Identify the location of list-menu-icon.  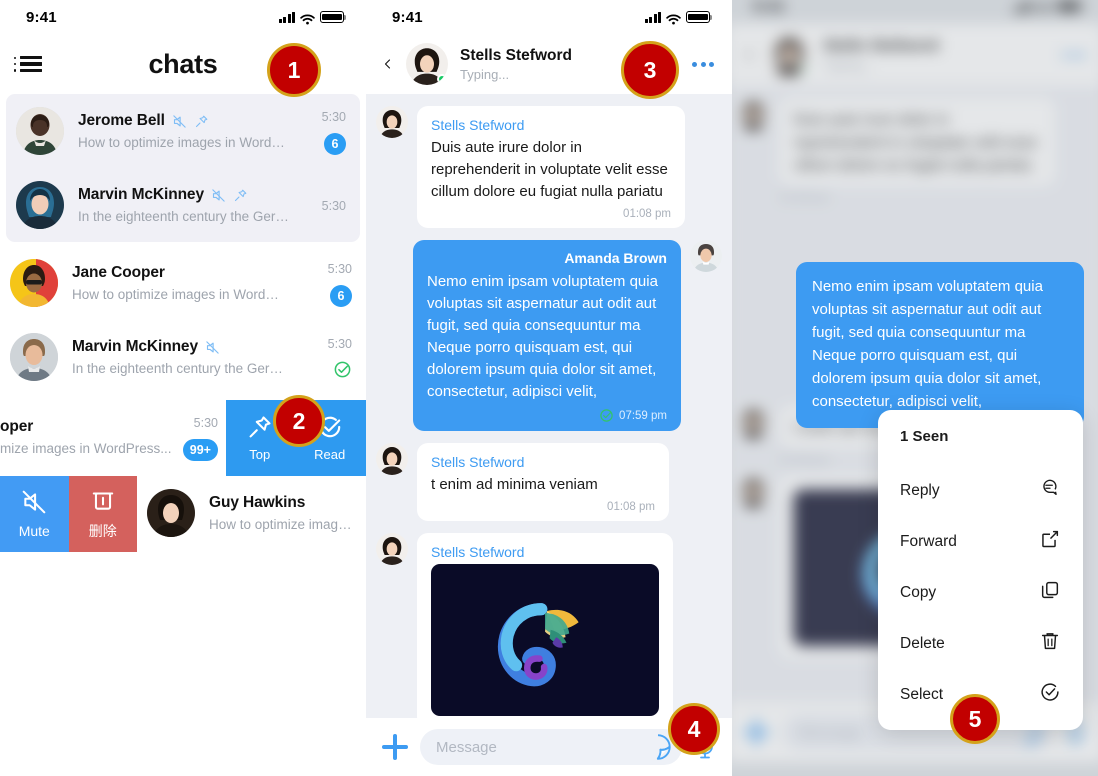
(28, 64).